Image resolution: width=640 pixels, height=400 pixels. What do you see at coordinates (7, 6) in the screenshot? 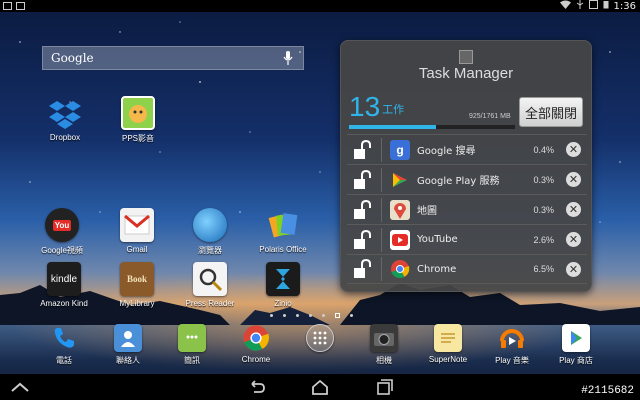
I see `notification-icon` at bounding box center [7, 6].